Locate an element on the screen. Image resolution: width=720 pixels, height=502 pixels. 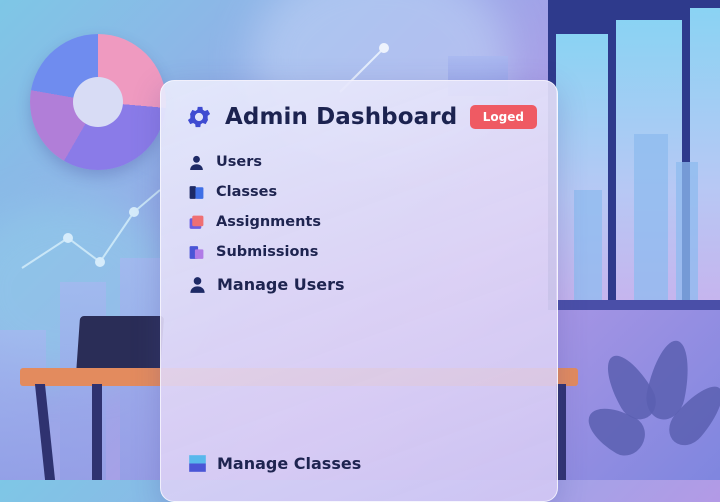
submissions-icon is located at coordinates (196, 252).